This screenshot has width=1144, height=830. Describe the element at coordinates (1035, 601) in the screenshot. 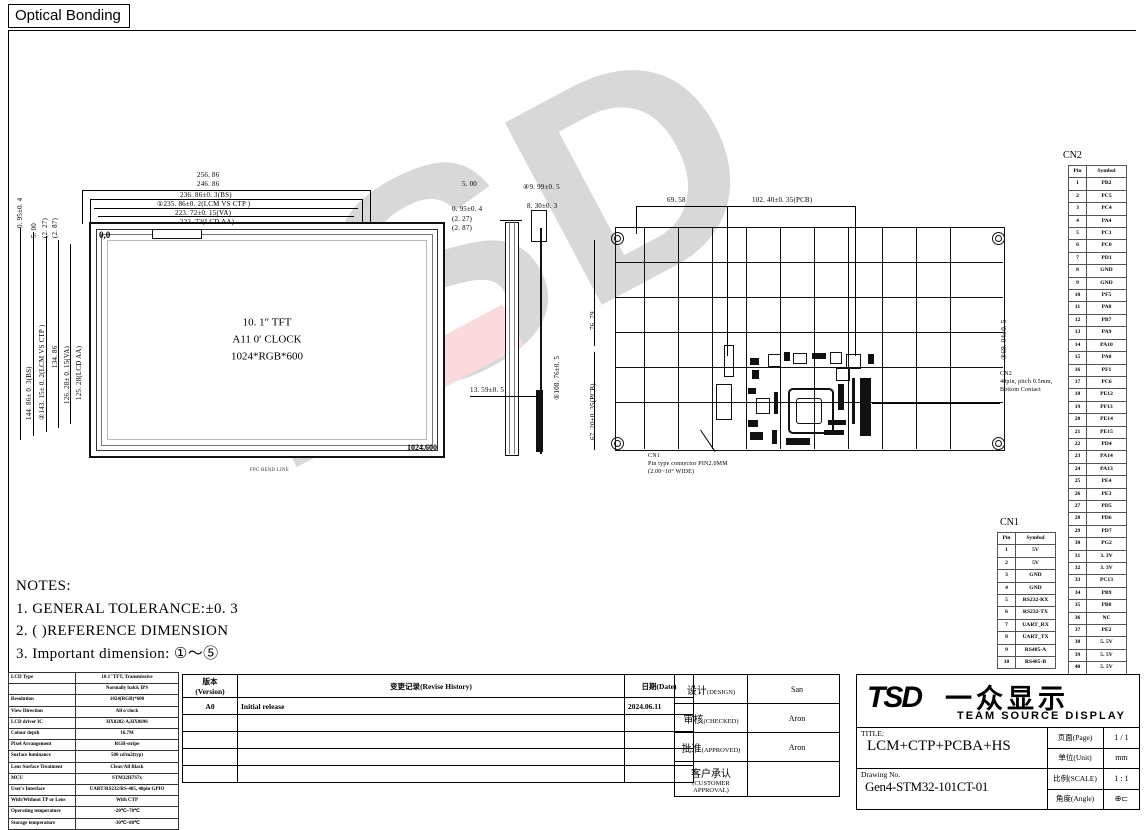

I see `pin-symbol: RS232-RX` at that location.